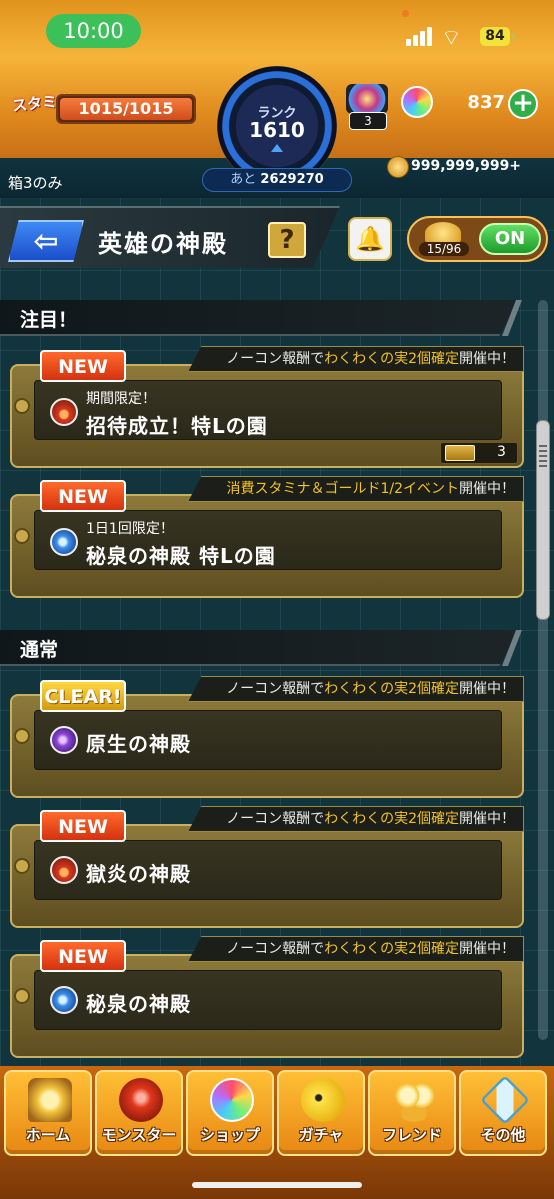  Describe the element at coordinates (177, 426) in the screenshot. I see `card-title: 招待成立！特Lの園` at that location.